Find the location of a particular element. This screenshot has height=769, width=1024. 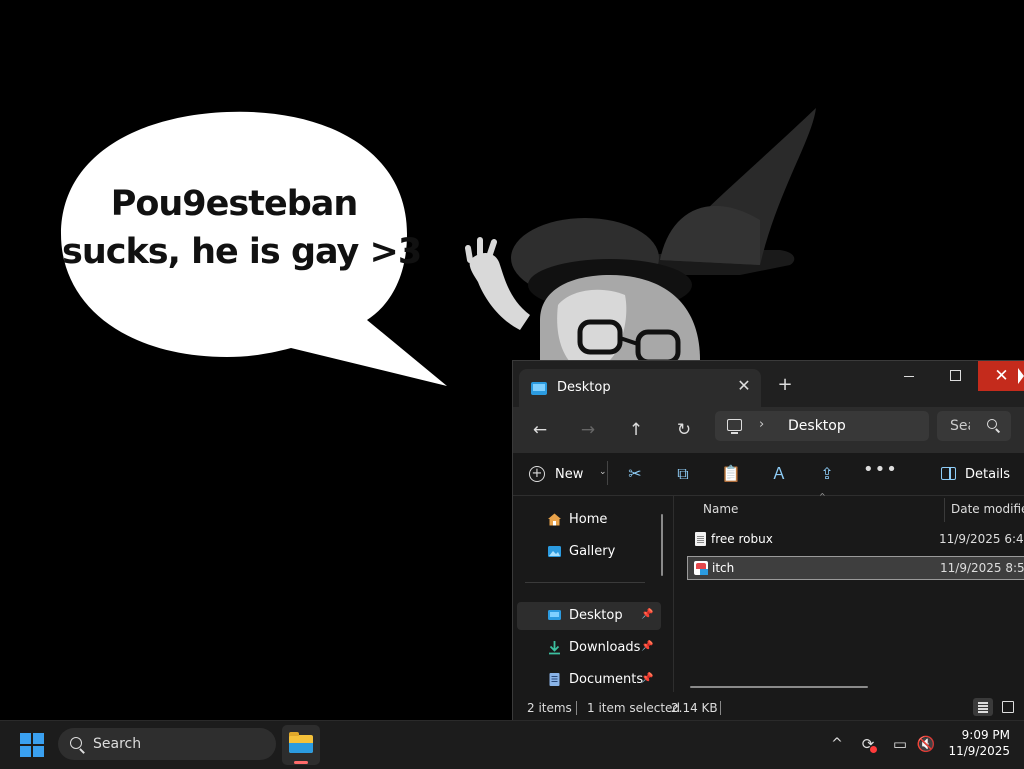

bubble-line-2: sucks, he is gay >3 is located at coordinates (242, 252).